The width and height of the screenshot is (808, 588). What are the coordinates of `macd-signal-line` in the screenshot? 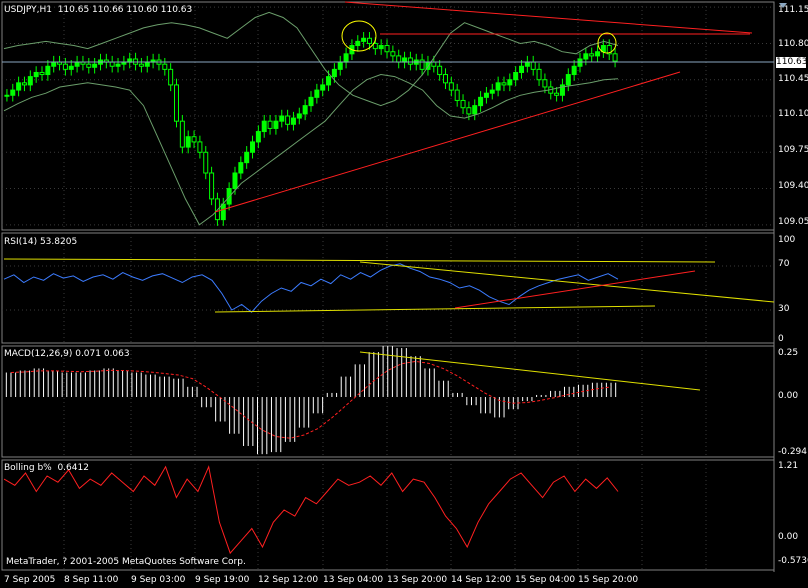 It's located at (311, 399).